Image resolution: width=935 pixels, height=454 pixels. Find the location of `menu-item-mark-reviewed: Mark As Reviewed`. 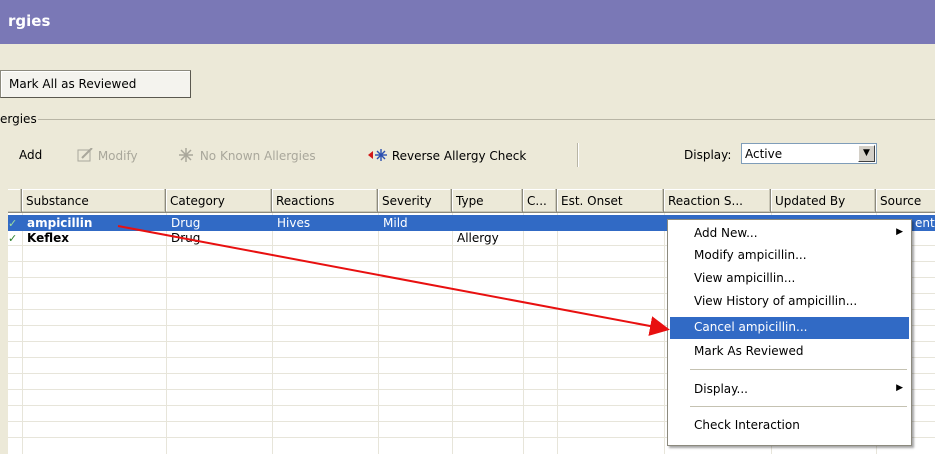

menu-item-mark-reviewed: Mark As Reviewed is located at coordinates (789, 352).